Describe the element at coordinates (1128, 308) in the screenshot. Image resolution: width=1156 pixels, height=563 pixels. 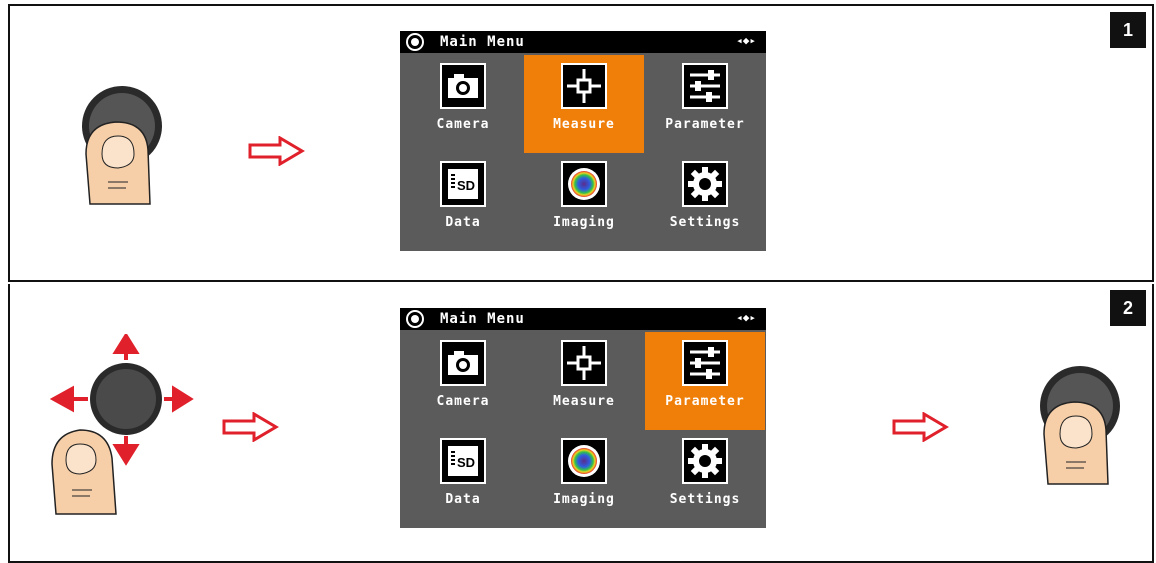
I see `step-number-badge: 2` at that location.